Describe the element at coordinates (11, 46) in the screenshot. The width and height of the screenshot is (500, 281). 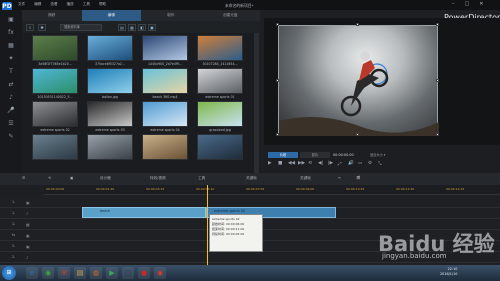
I see `pip-icon: ▦` at that location.